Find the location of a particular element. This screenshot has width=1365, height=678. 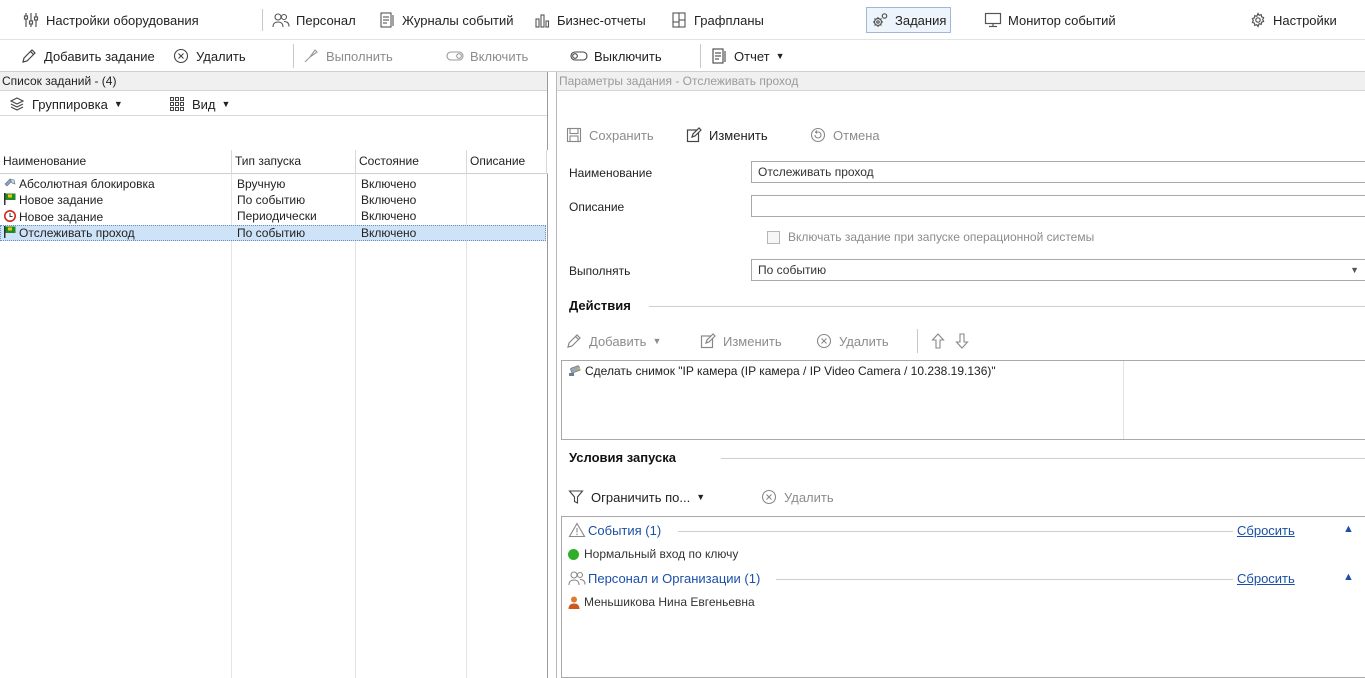

cancel-button: Отмена is located at coordinates (844, 135).